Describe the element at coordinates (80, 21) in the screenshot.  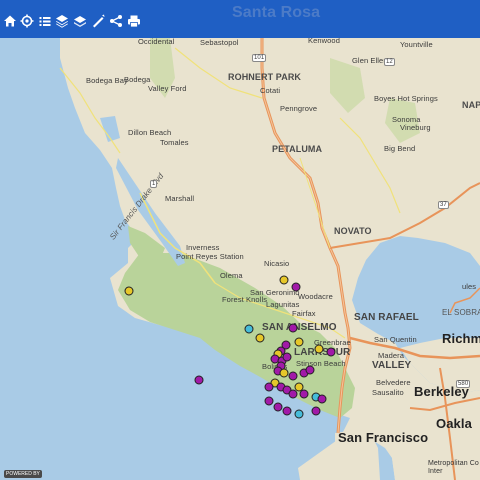
I see `basemap-icon` at that location.